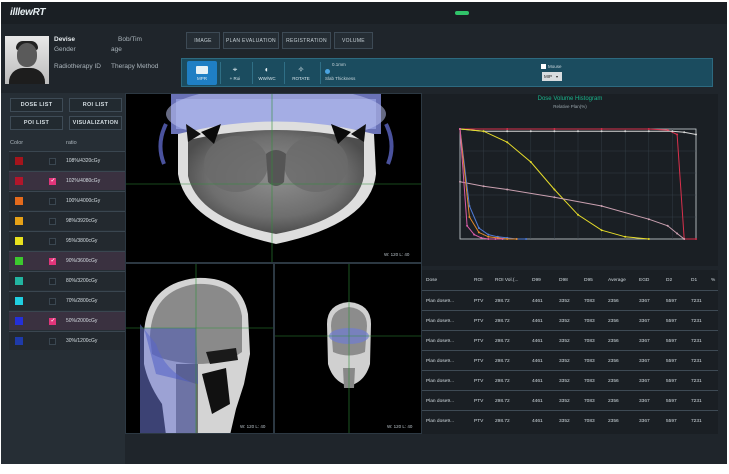  I want to click on projection-mode-select: MIP ▾, so click(552, 76).